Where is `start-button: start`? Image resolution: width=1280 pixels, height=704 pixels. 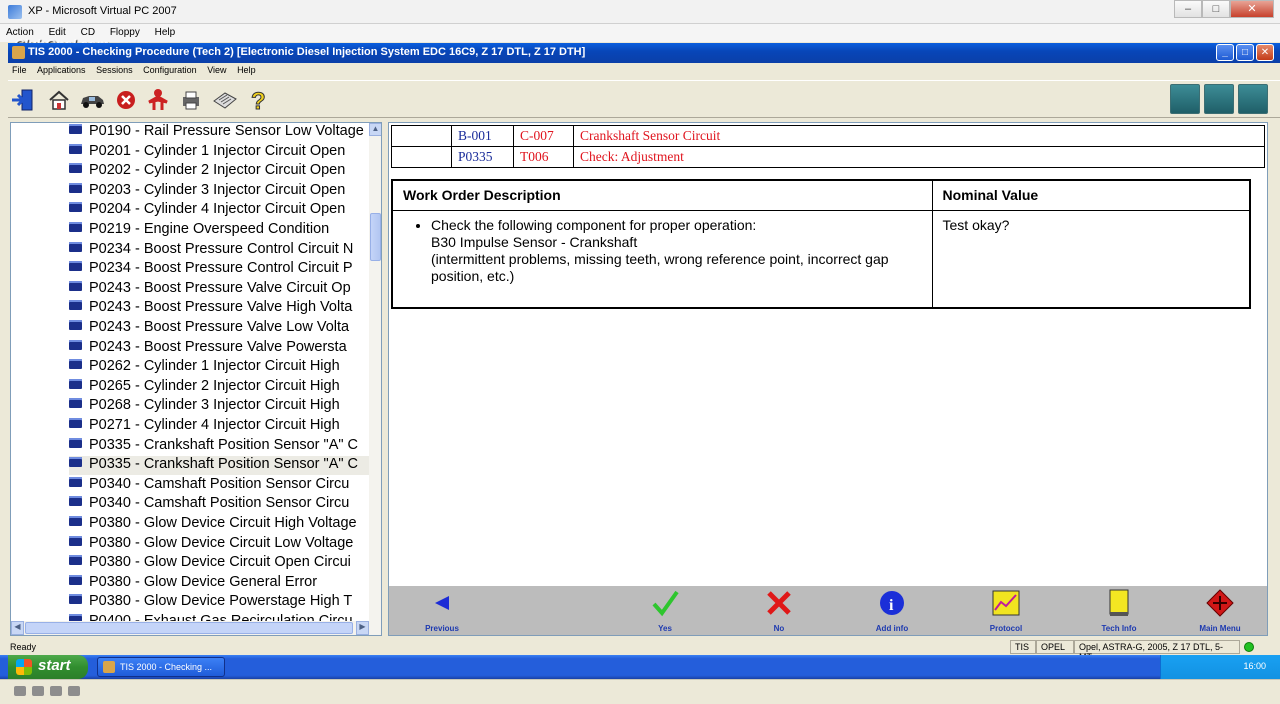 start-button: start is located at coordinates (48, 667).